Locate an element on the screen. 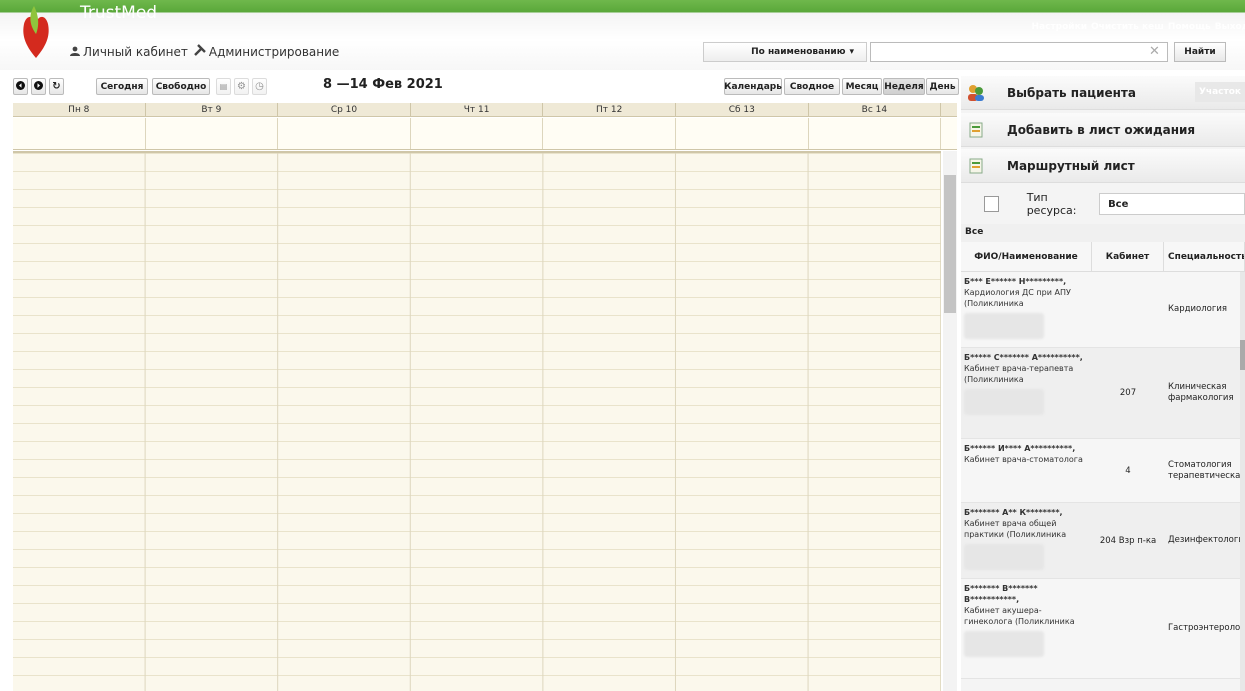  nav-links: Личный кабинет Администрирование is located at coordinates (204, 51).